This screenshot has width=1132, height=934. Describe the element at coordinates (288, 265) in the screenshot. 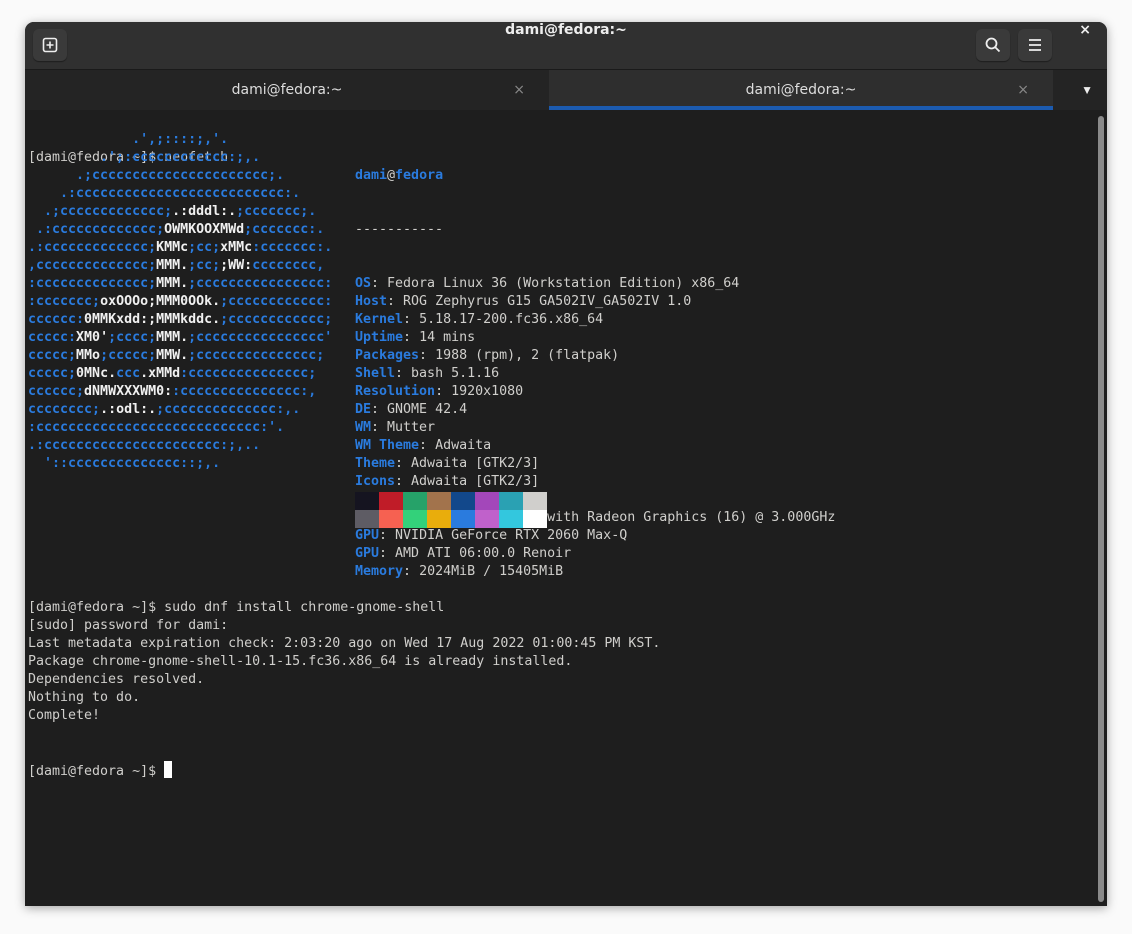

I see `ascii-segment: cccccccc,` at that location.